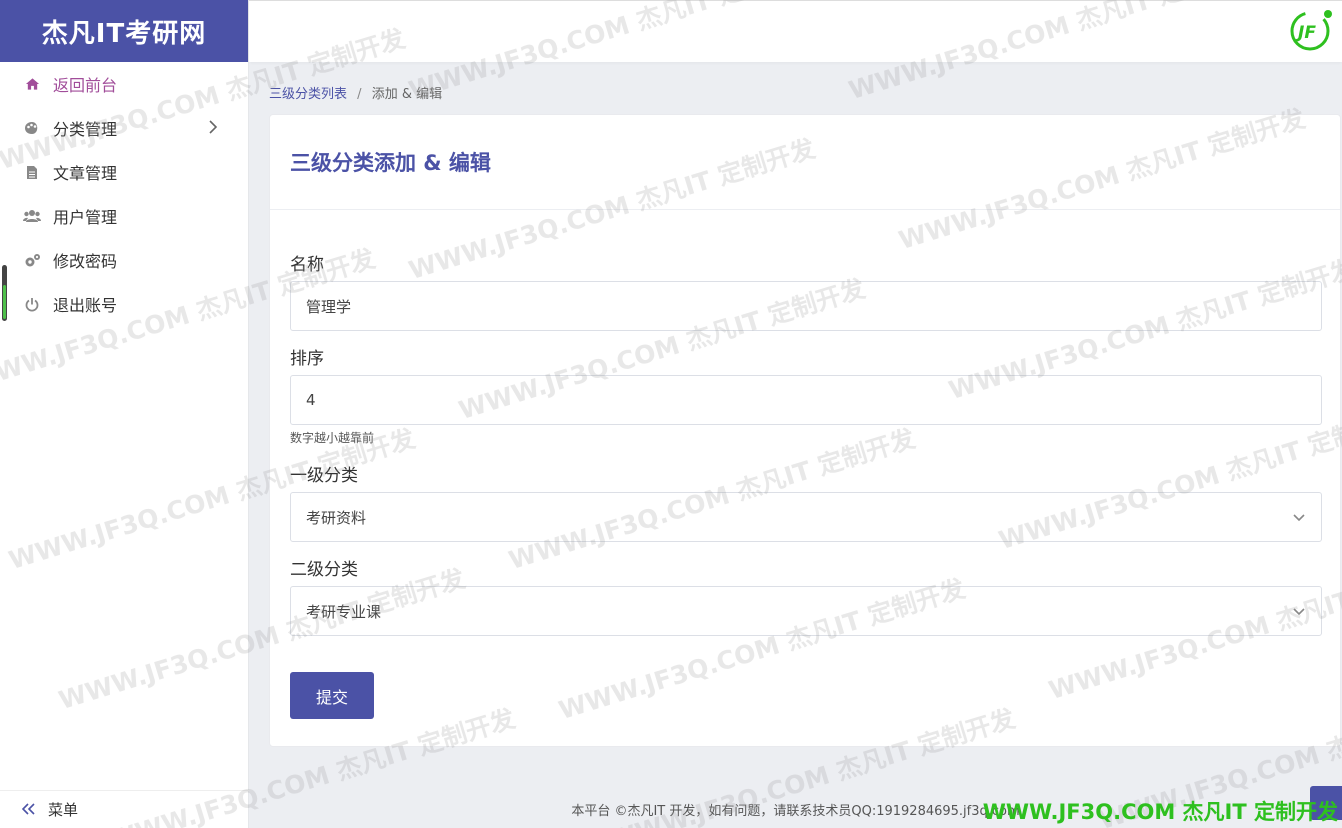 This screenshot has width=1342, height=828. I want to click on level1-field-group: 一级分类 考研资料, so click(806, 501).